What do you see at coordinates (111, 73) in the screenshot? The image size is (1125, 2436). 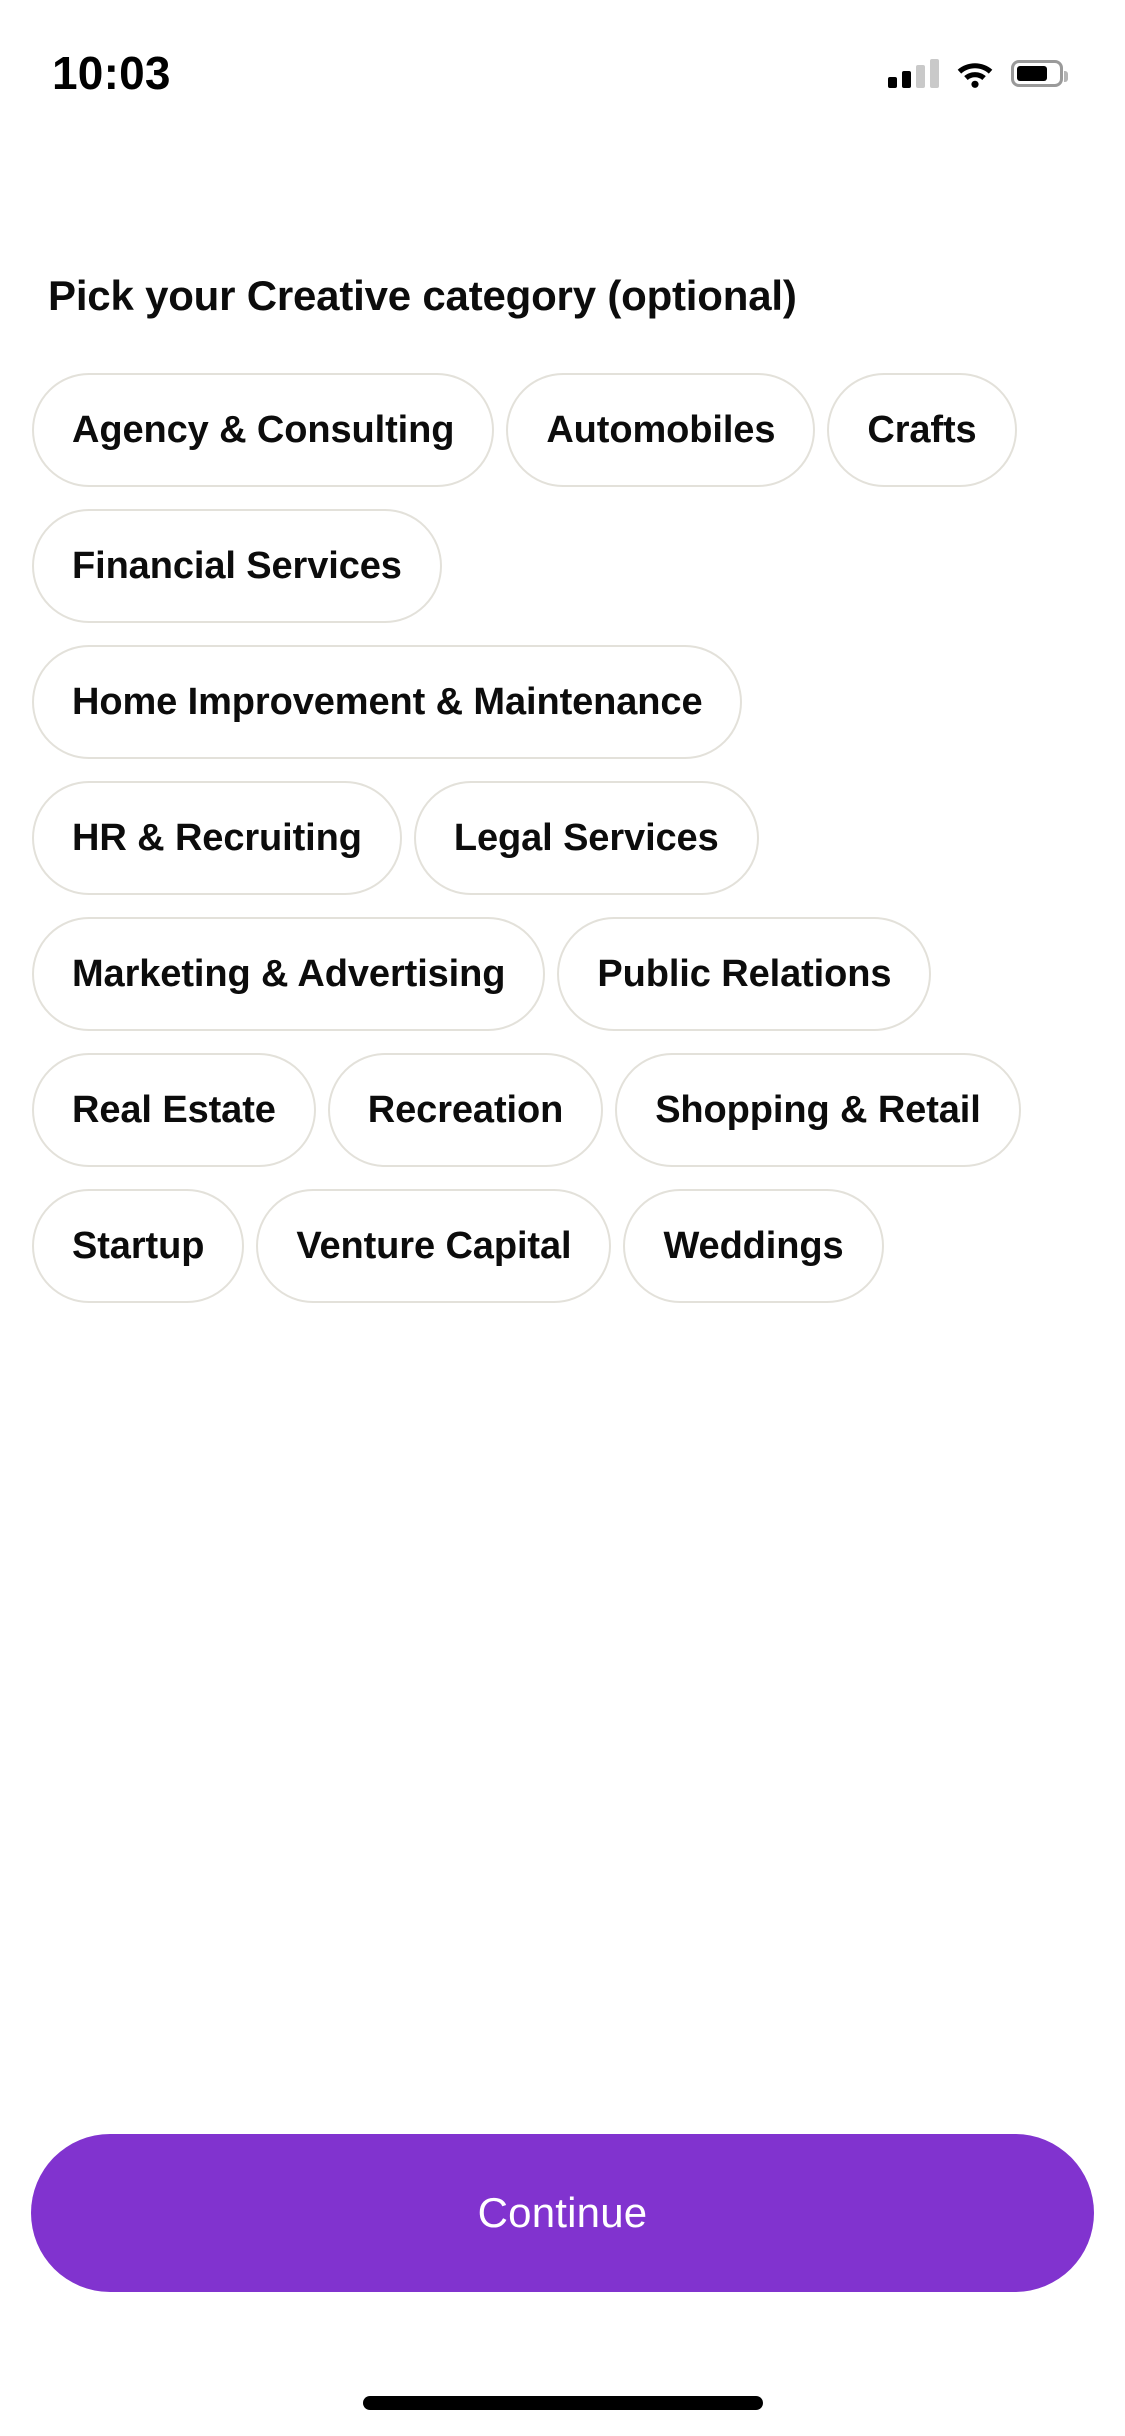 I see `status-bar-time: 10:03` at bounding box center [111, 73].